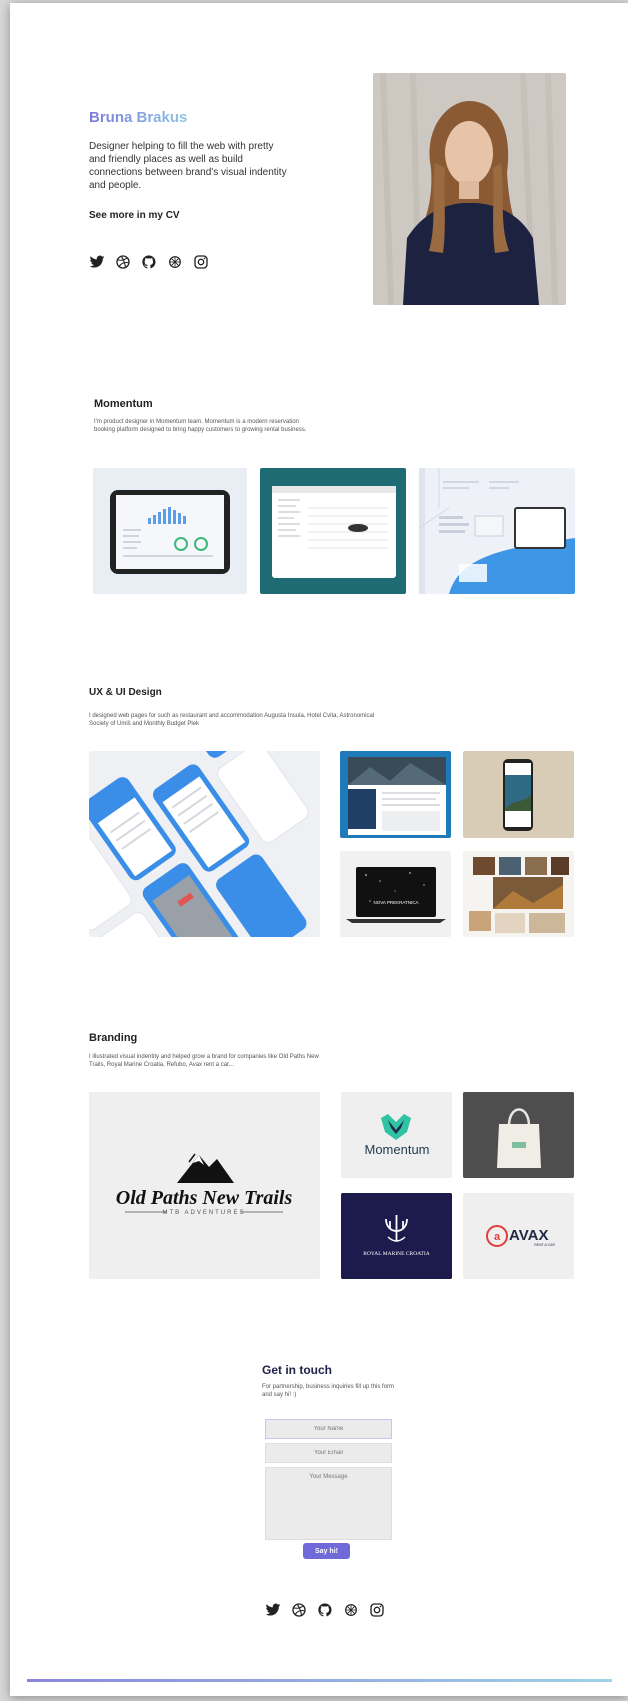 Image resolution: width=628 pixels, height=1701 pixels. Describe the element at coordinates (134, 215) in the screenshot. I see `cv-link: See more in my CV` at that location.